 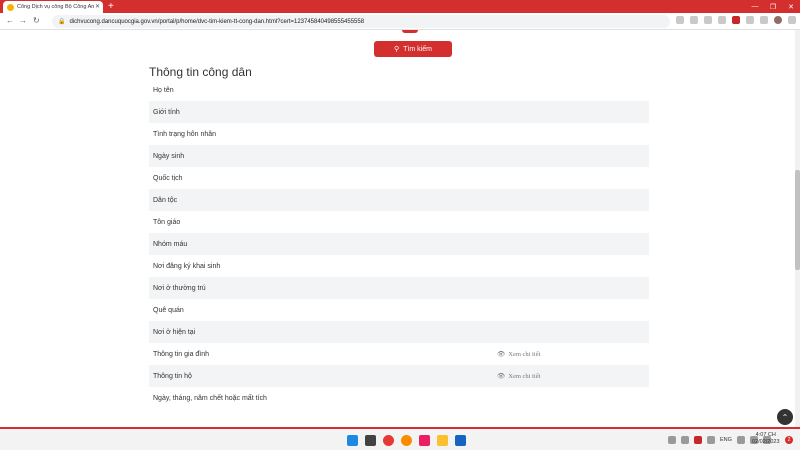 I want to click on taskbar-clock: 4:07 CH 02/02/2023, so click(x=766, y=439).